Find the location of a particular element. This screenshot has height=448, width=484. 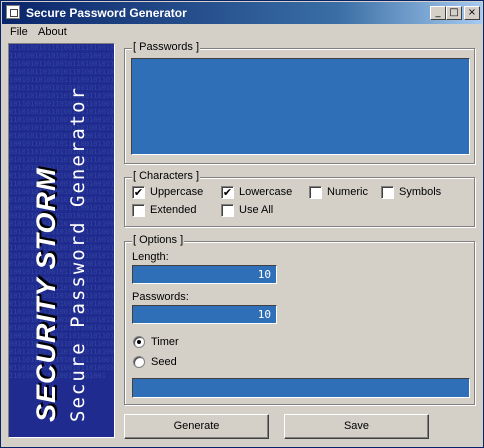

options-group-title: [ Options ] is located at coordinates (158, 240).